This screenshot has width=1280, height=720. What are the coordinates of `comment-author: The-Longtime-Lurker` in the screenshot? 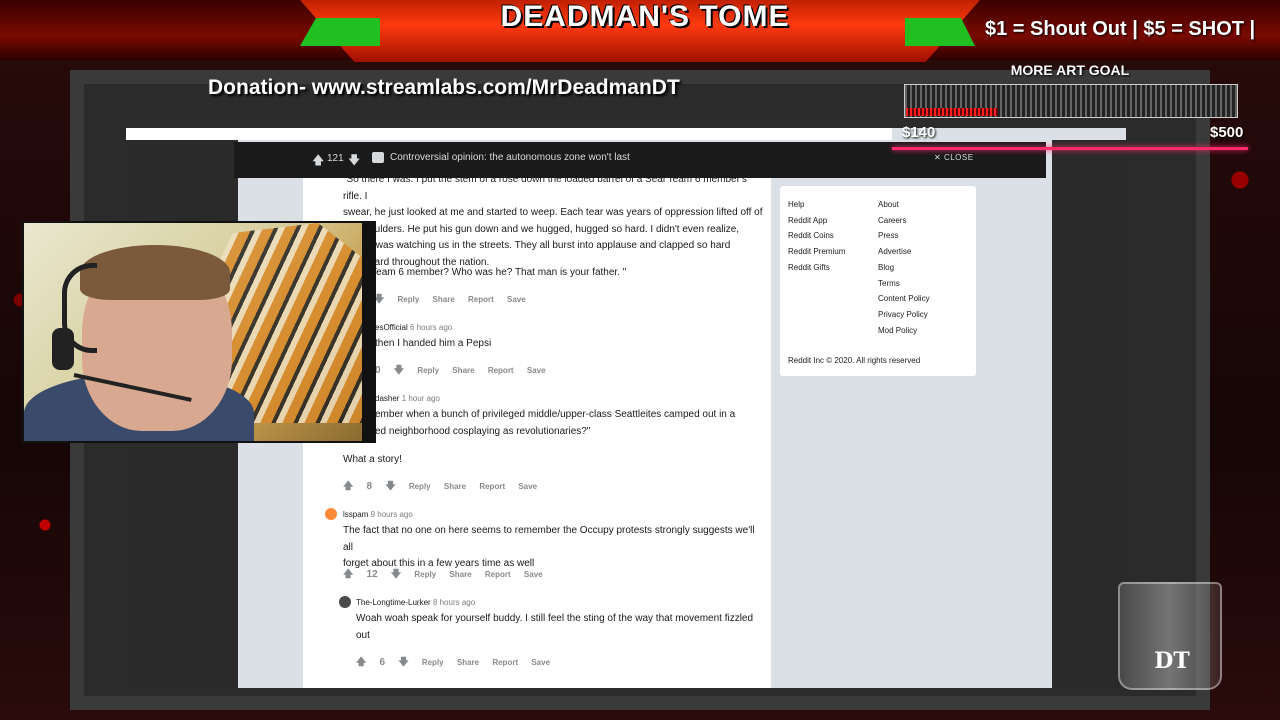 It's located at (393, 602).